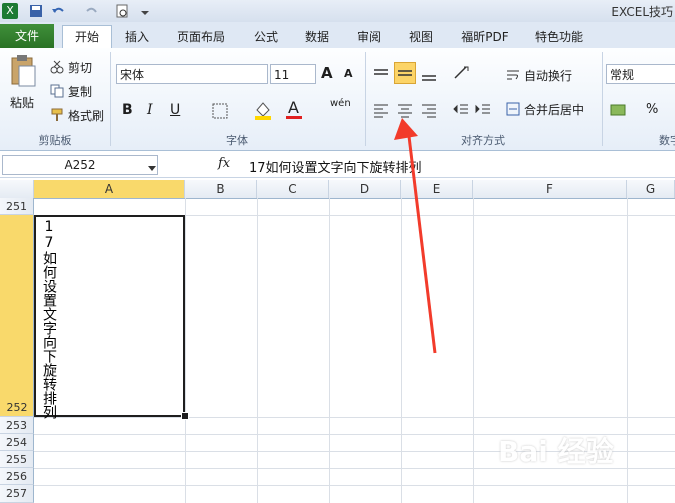 The width and height of the screenshot is (675, 503). What do you see at coordinates (49, 319) in the screenshot?
I see `cell-a252-text: 17如何设置文字向下旋转排列` at bounding box center [49, 319].